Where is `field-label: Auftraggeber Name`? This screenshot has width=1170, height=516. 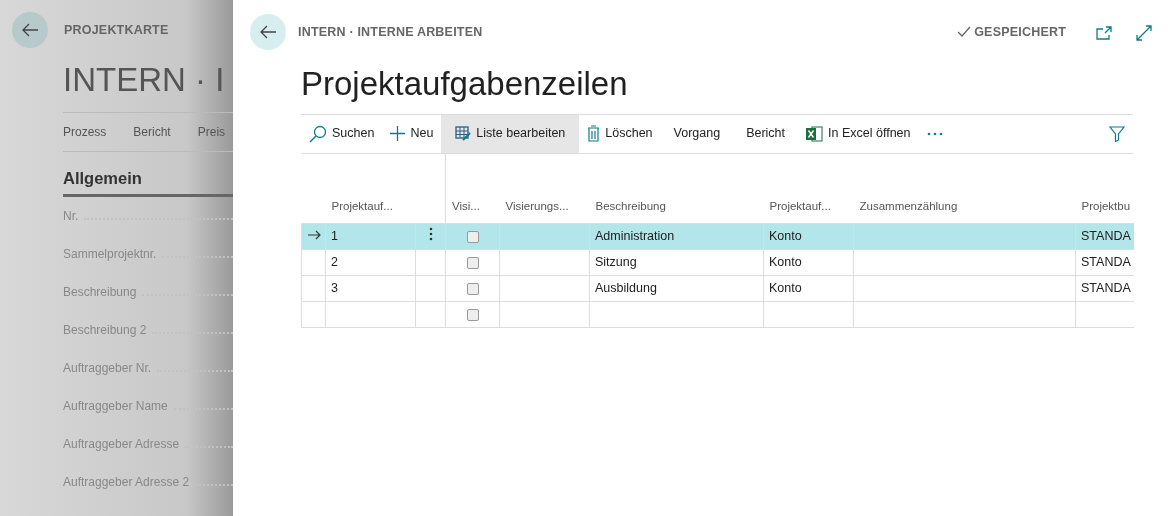
field-label: Auftraggeber Name is located at coordinates (115, 407).